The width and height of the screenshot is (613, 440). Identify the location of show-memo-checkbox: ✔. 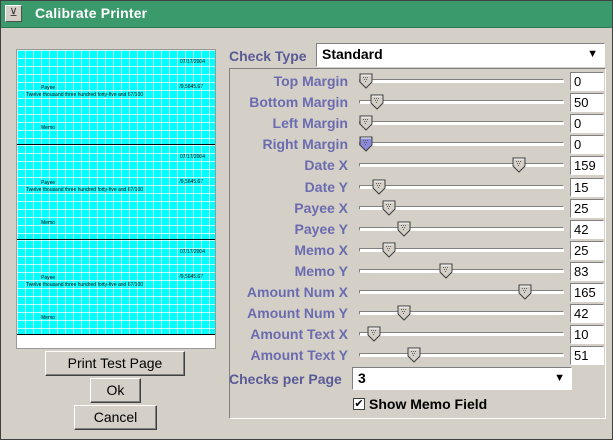
(359, 404).